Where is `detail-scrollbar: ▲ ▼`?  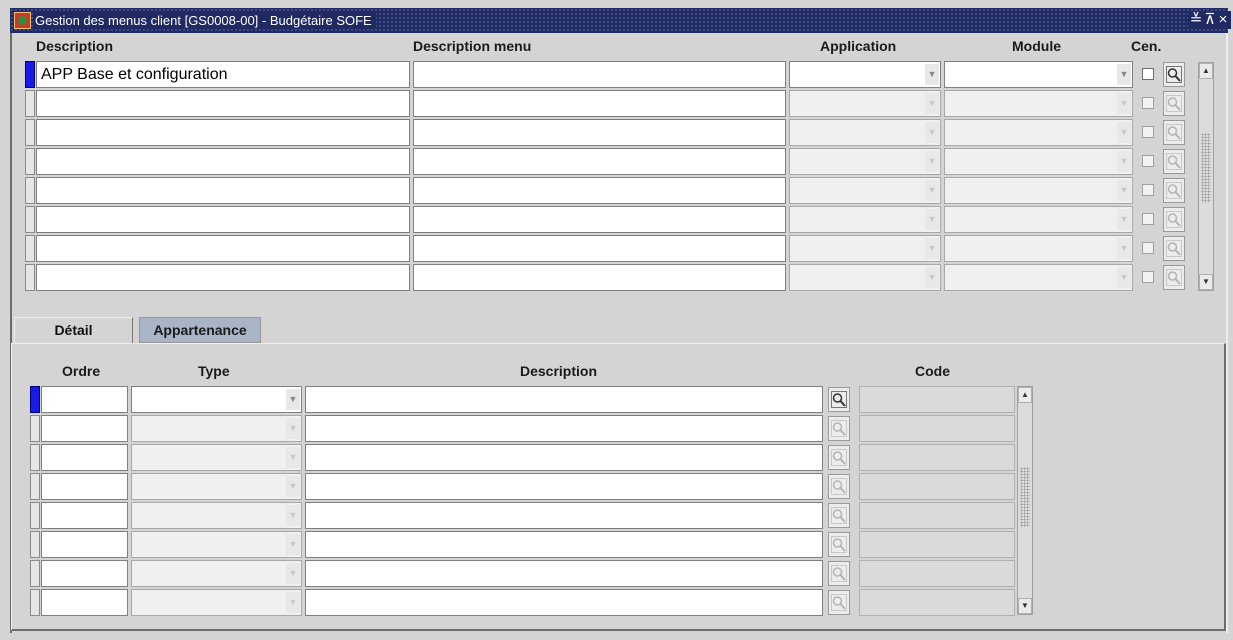 detail-scrollbar: ▲ ▼ is located at coordinates (1025, 500).